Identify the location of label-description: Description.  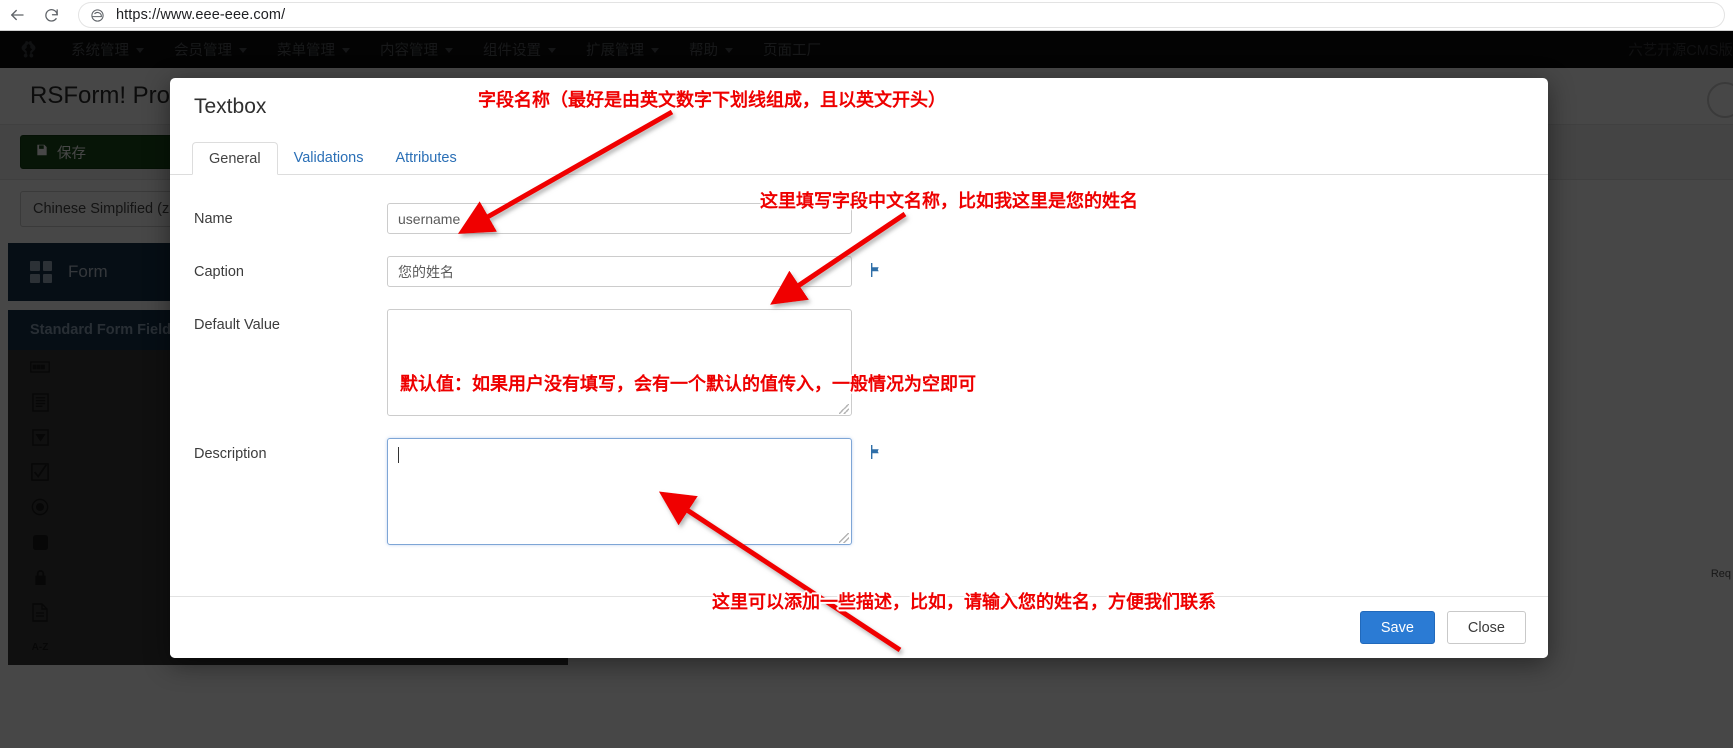
(230, 454).